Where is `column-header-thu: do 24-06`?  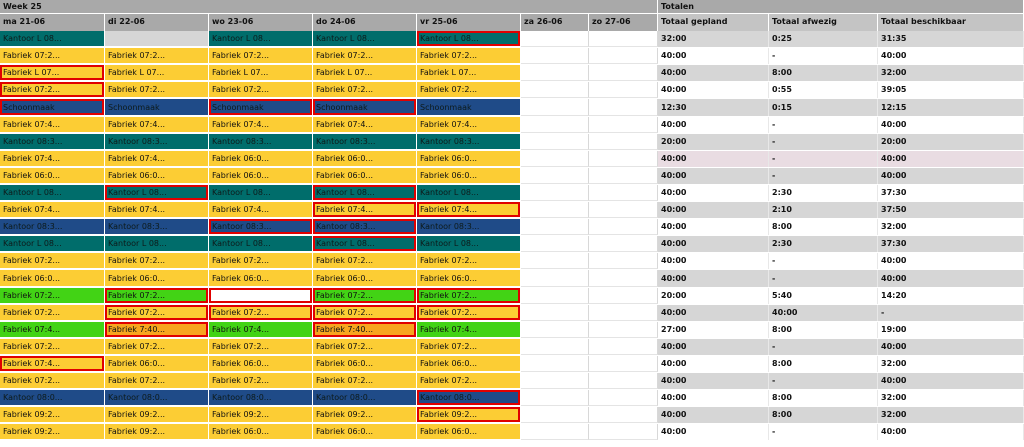 column-header-thu: do 24-06 is located at coordinates (365, 22).